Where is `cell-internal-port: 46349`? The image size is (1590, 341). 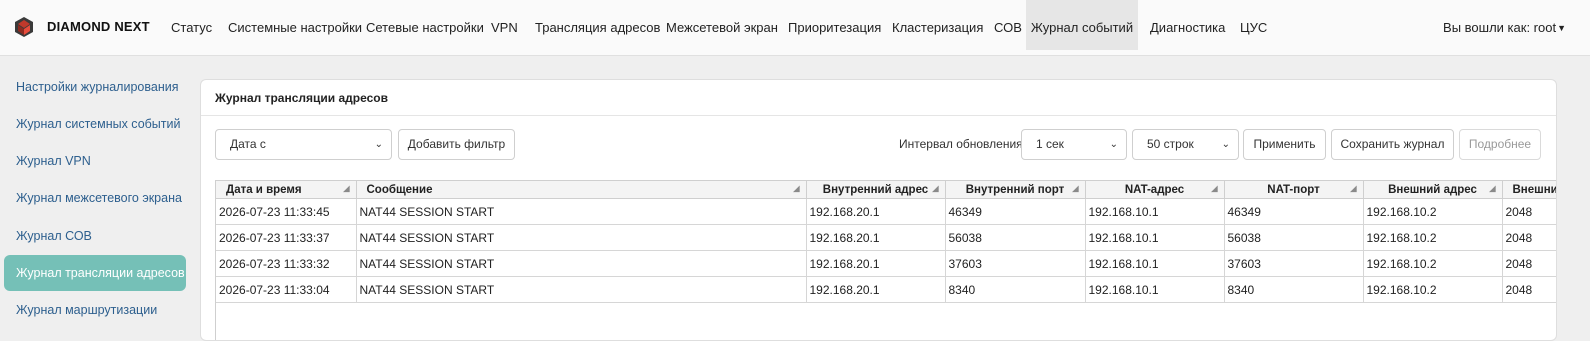 cell-internal-port: 46349 is located at coordinates (1015, 211).